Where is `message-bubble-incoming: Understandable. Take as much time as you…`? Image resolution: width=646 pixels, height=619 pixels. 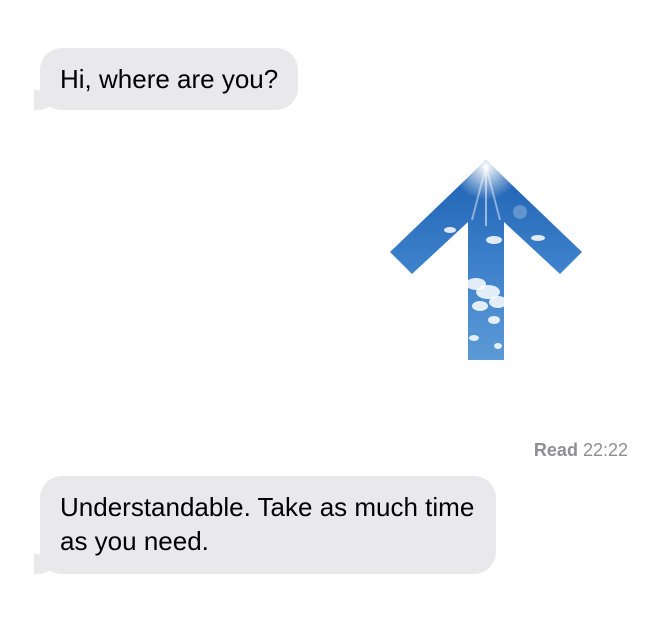
message-bubble-incoming: Understandable. Take as much time as you… is located at coordinates (260, 525).